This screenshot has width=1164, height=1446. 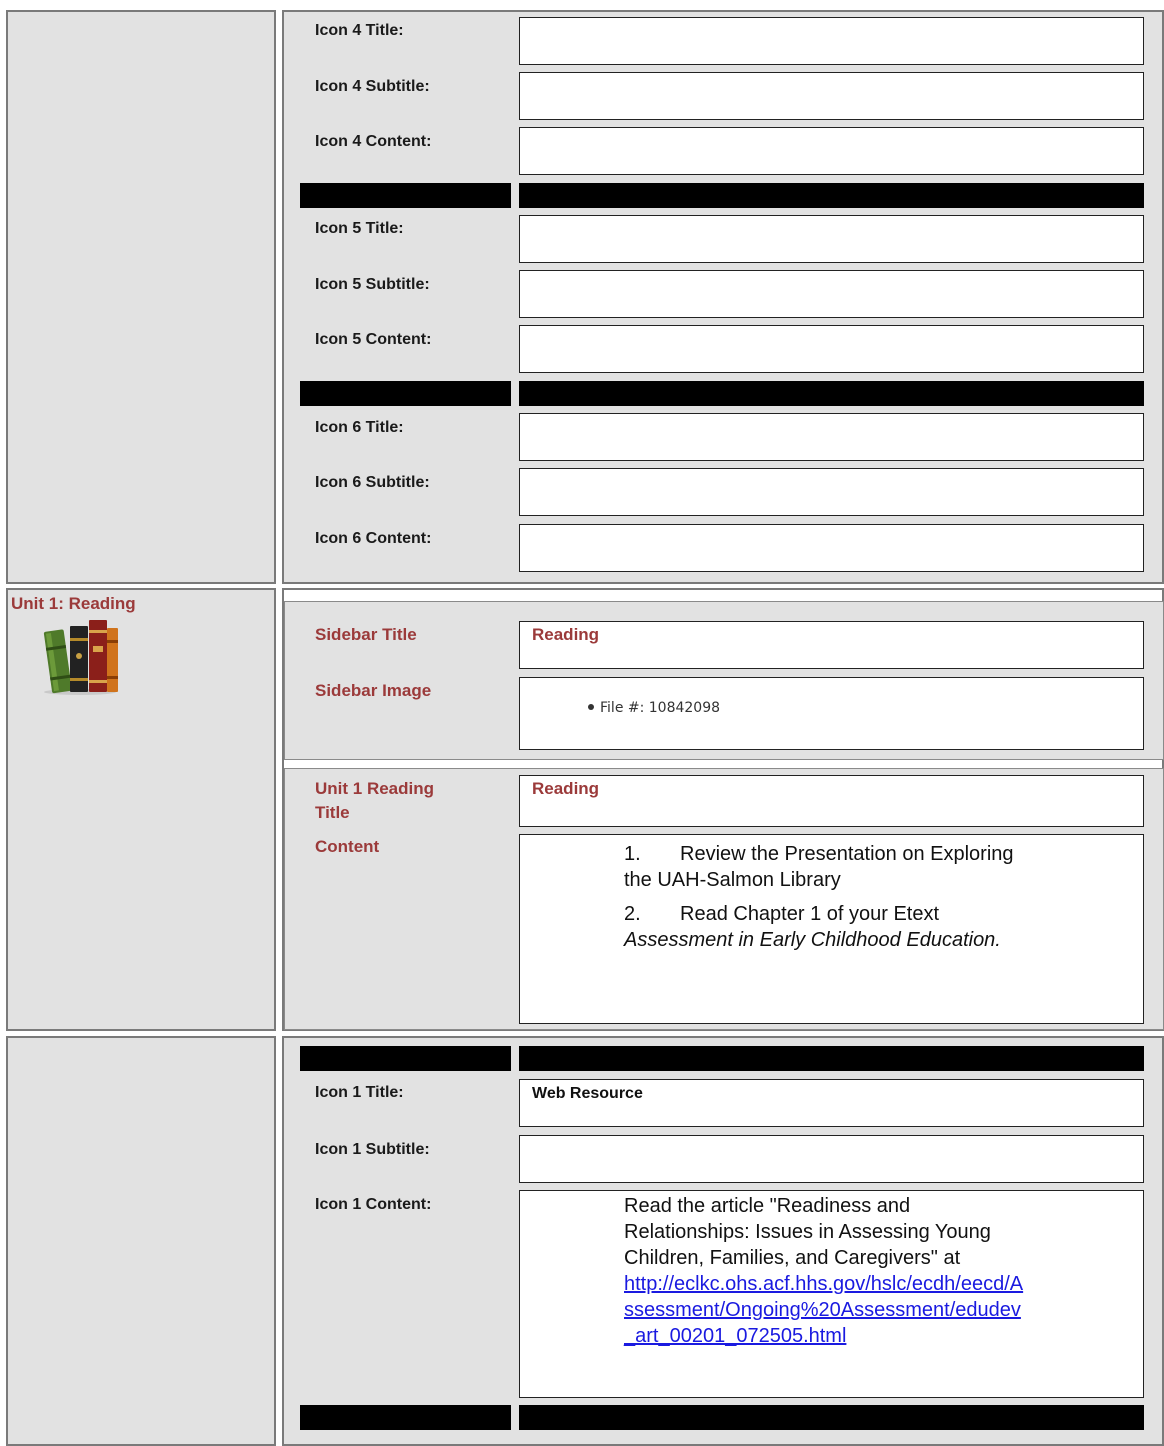 I want to click on icon6-subtitle-field, so click(x=831, y=492).